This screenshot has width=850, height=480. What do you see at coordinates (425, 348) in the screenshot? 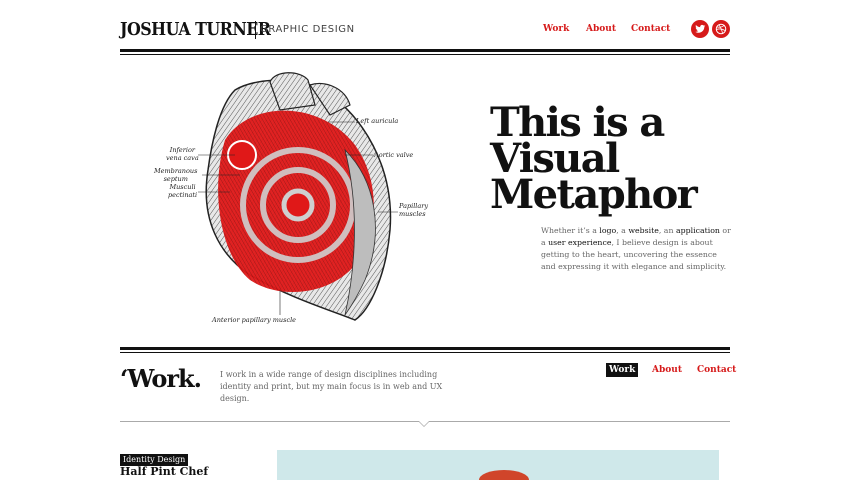
I see `work-rule-thick` at bounding box center [425, 348].